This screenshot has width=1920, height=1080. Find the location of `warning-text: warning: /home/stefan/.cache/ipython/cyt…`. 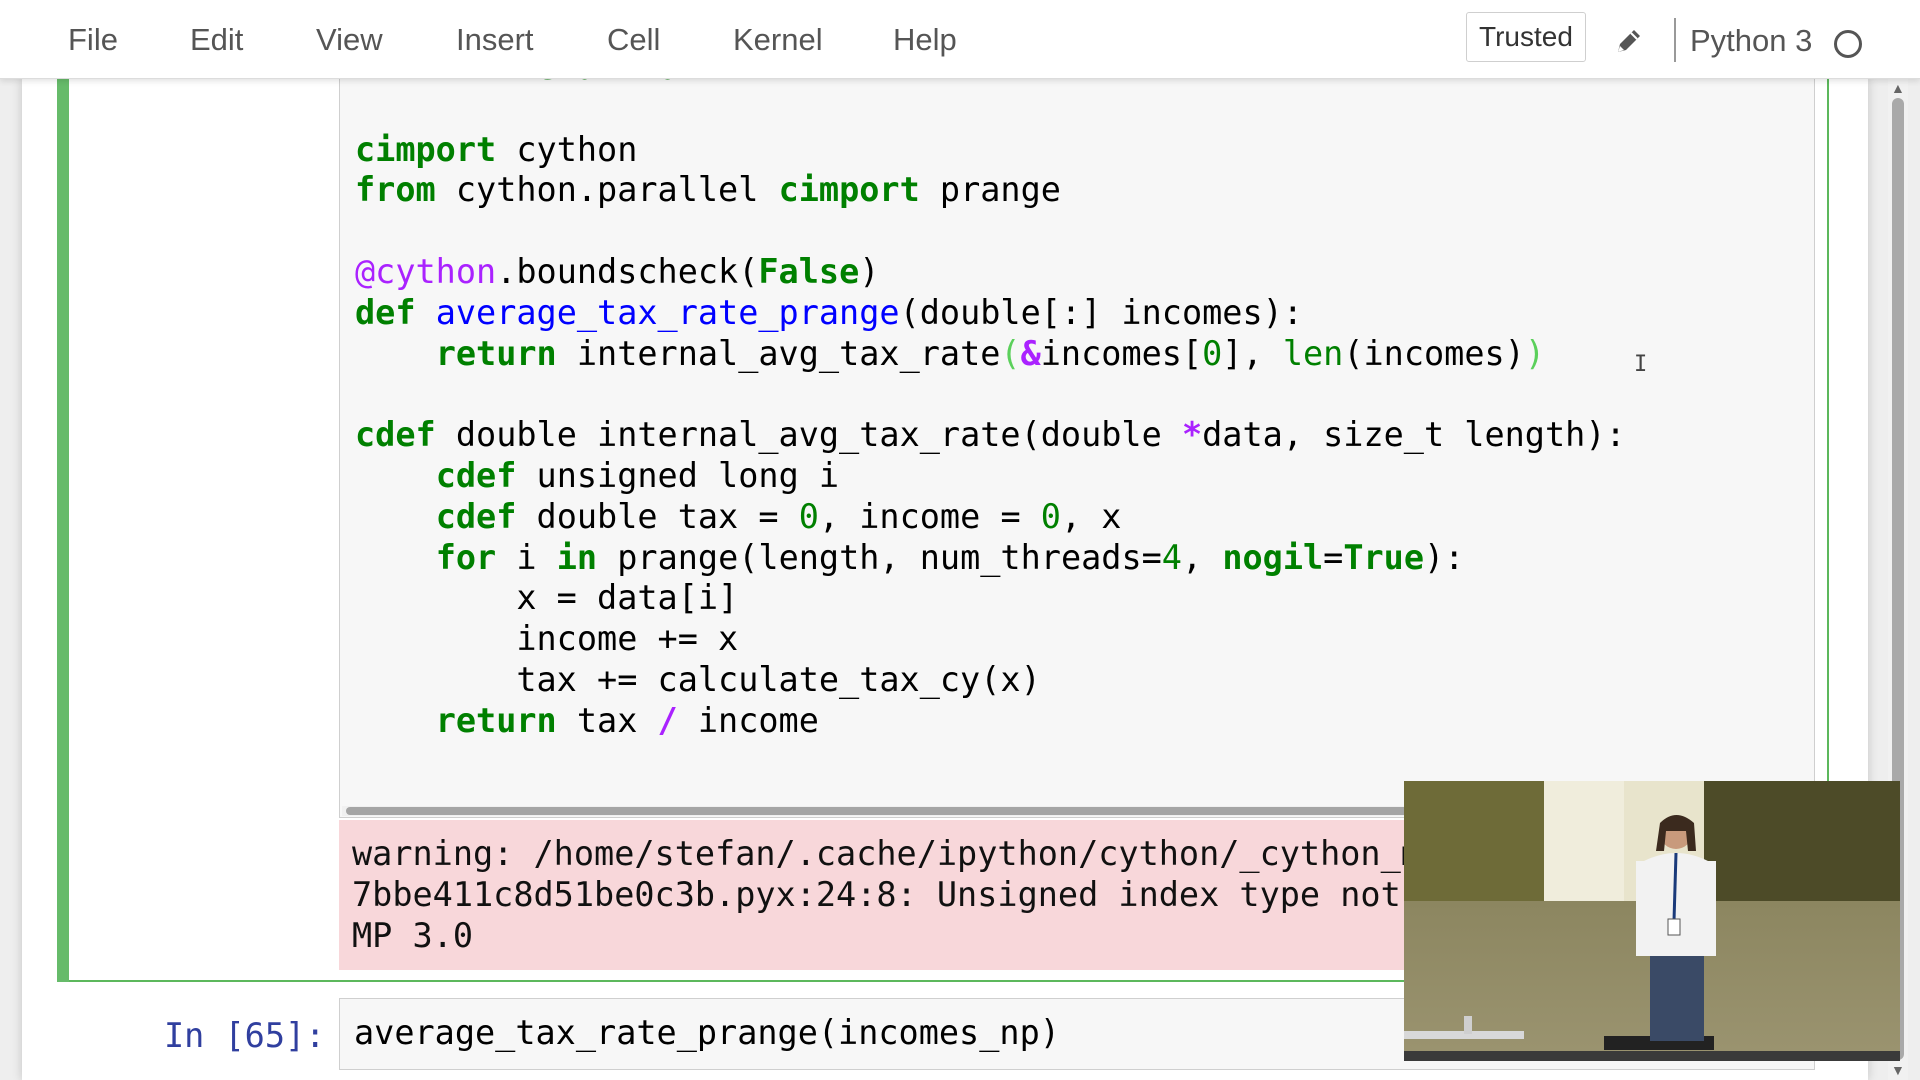

warning-text: warning: /home/stefan/.cache/ipython/cyt… is located at coordinates (886, 895).